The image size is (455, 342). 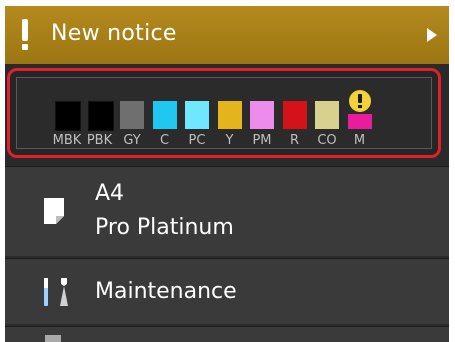 I want to click on notice-title: New notice, so click(x=114, y=33).